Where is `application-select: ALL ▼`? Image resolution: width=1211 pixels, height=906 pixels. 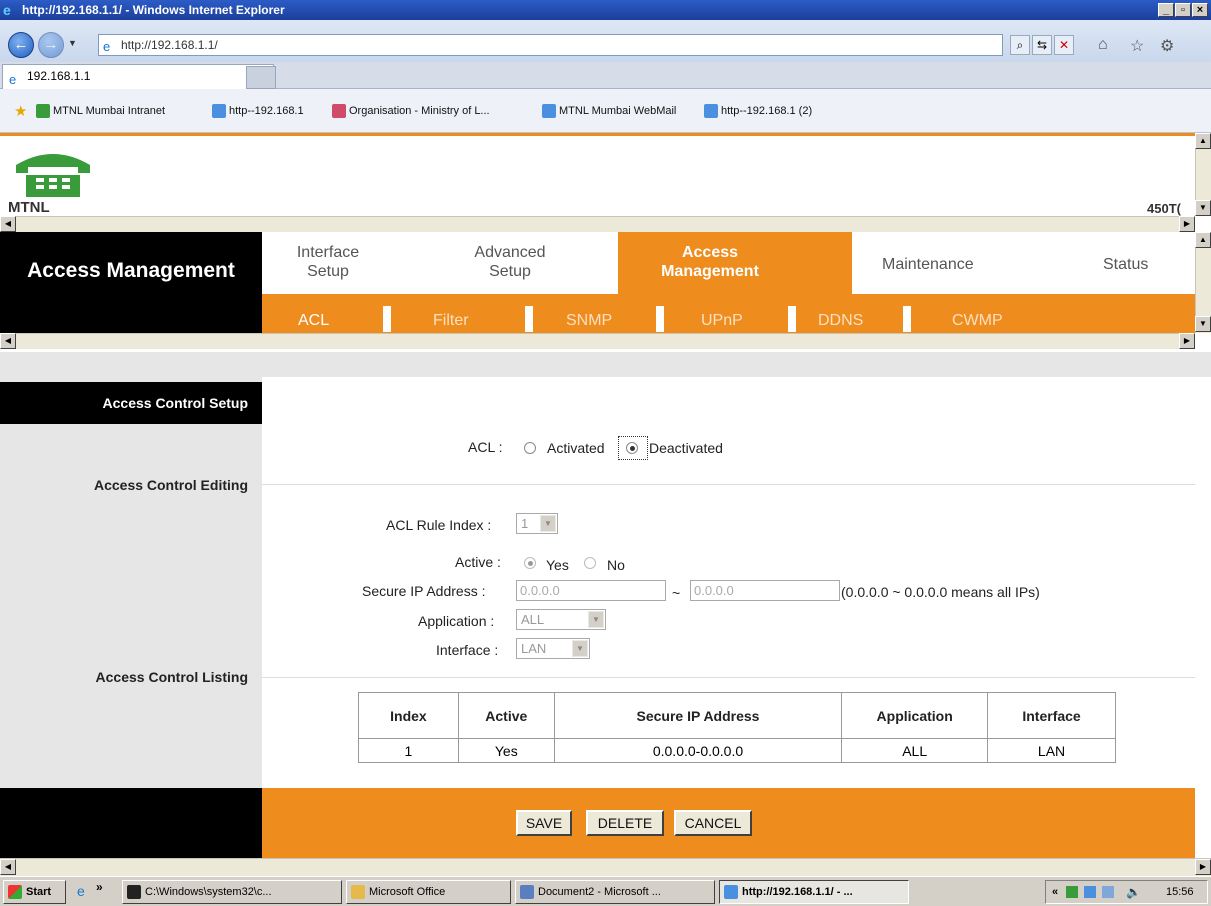
application-select: ALL ▼ is located at coordinates (561, 619).